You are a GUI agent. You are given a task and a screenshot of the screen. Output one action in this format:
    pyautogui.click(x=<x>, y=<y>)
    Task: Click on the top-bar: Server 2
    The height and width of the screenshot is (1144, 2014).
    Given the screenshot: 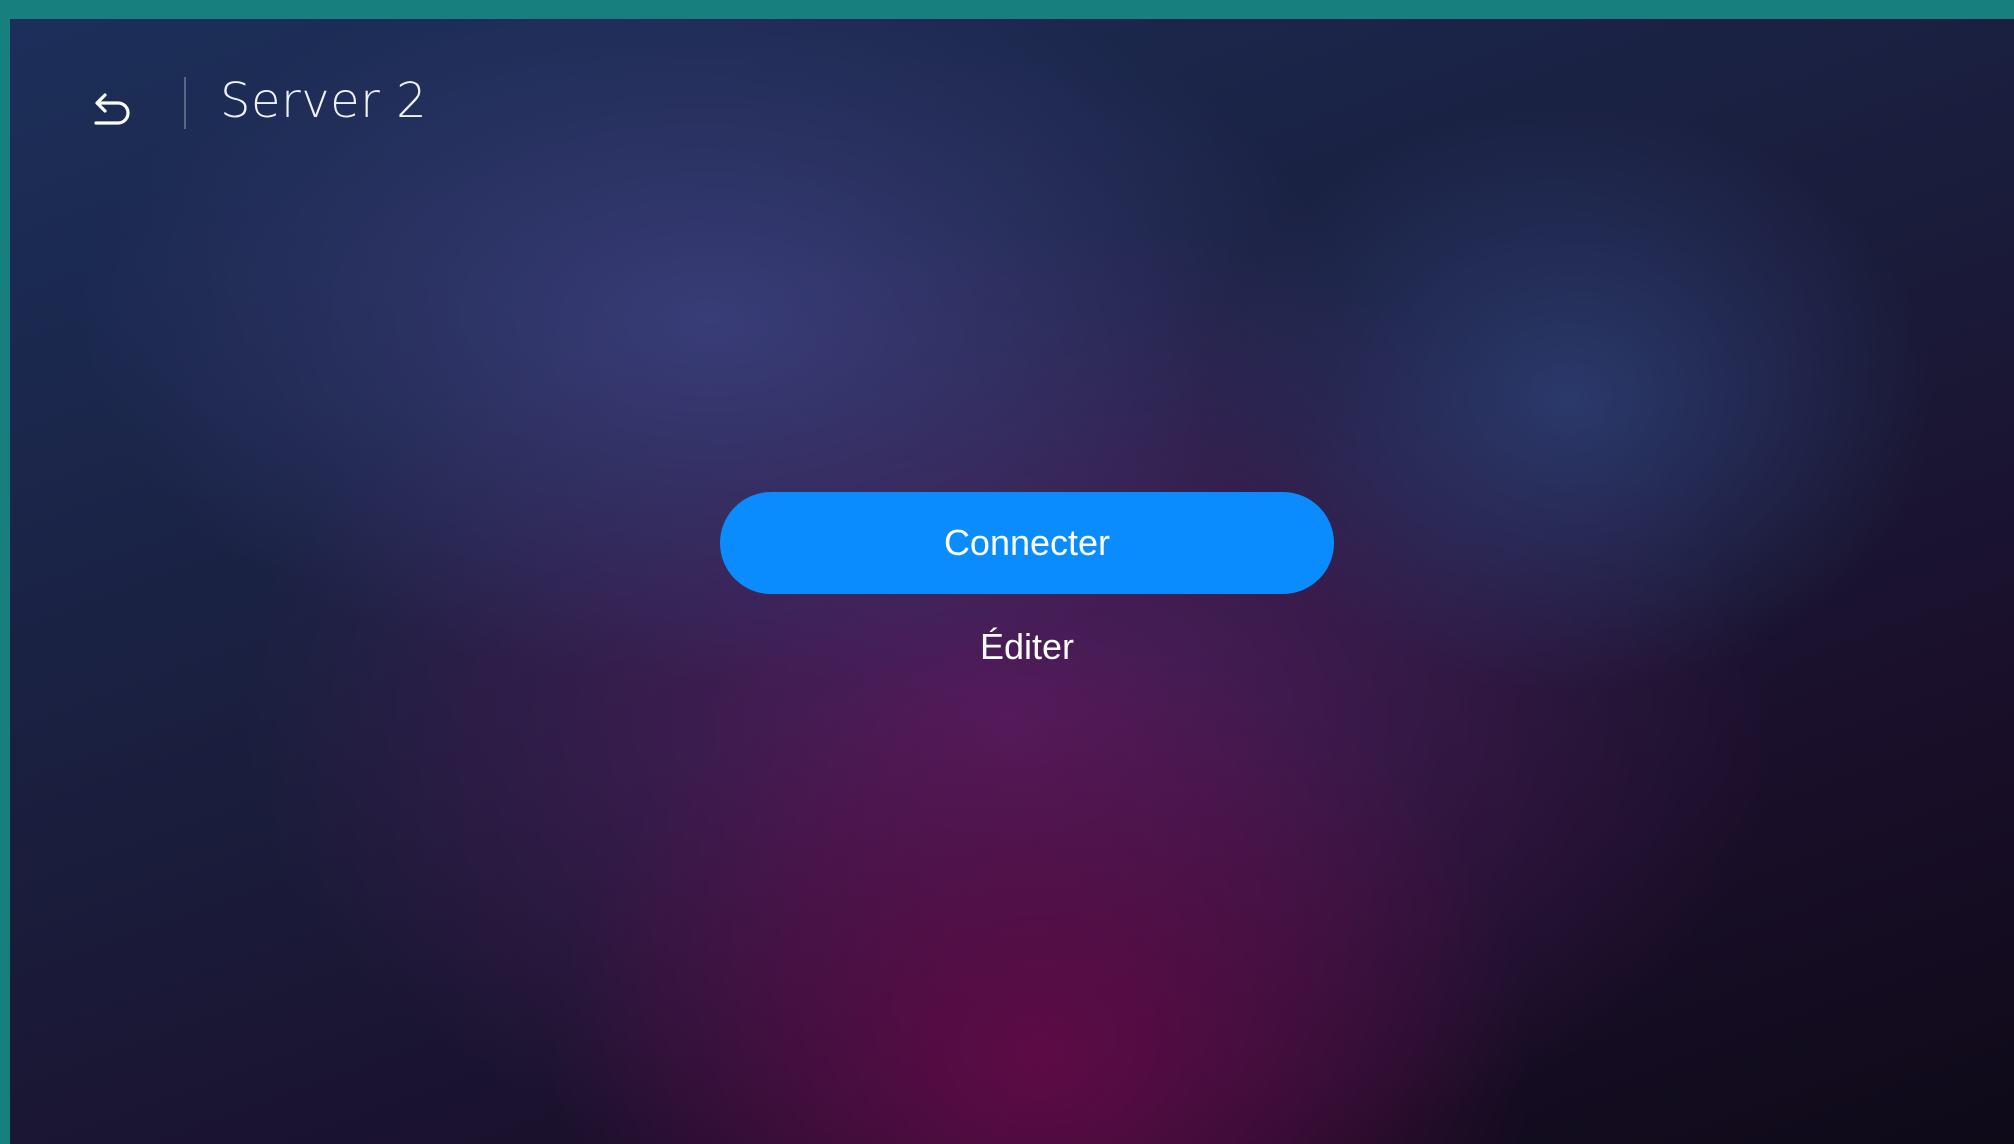 What is the action you would take?
    pyautogui.click(x=1012, y=94)
    